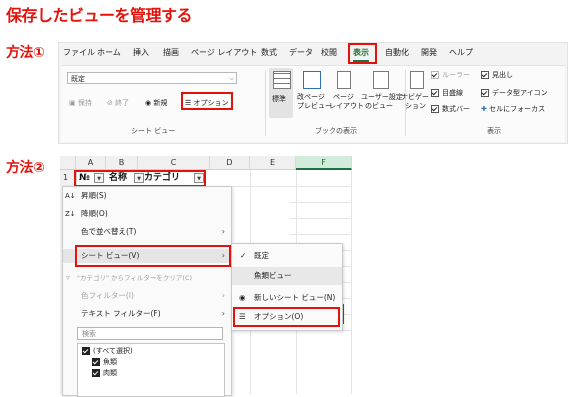 This screenshot has width=569, height=397. Describe the element at coordinates (494, 131) in the screenshot. I see `show-group-label: 表示` at that location.